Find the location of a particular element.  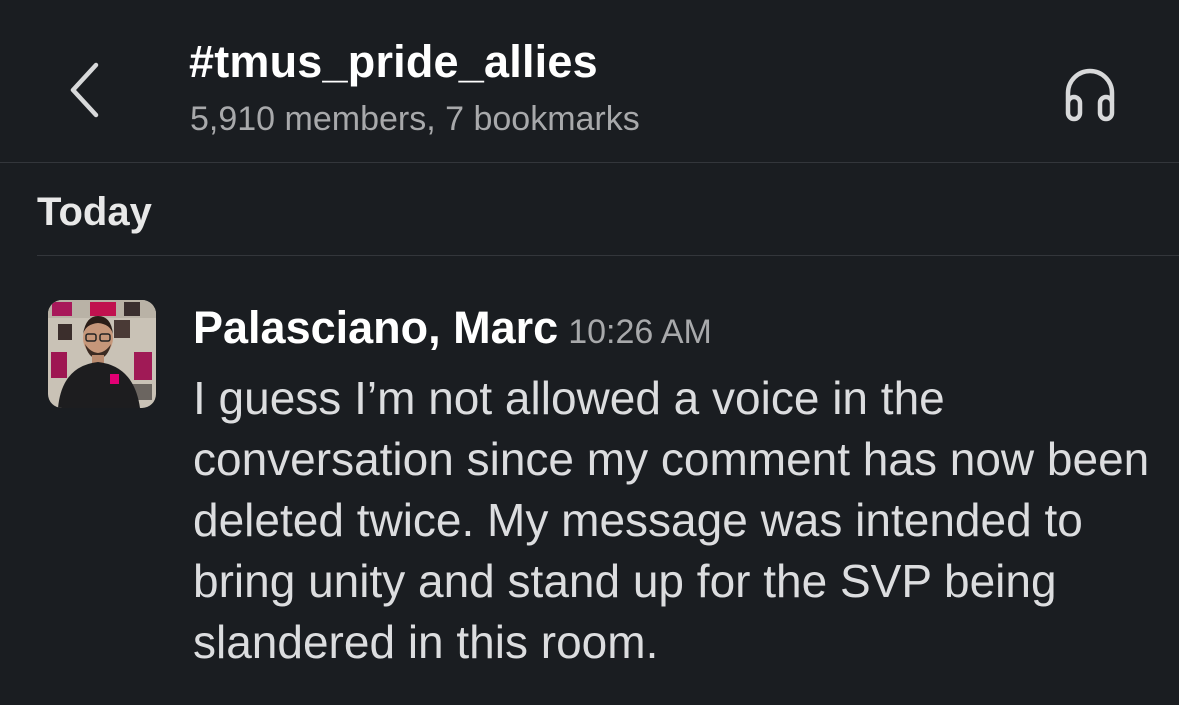

message-timestamp: 10:26 AM is located at coordinates (640, 332).